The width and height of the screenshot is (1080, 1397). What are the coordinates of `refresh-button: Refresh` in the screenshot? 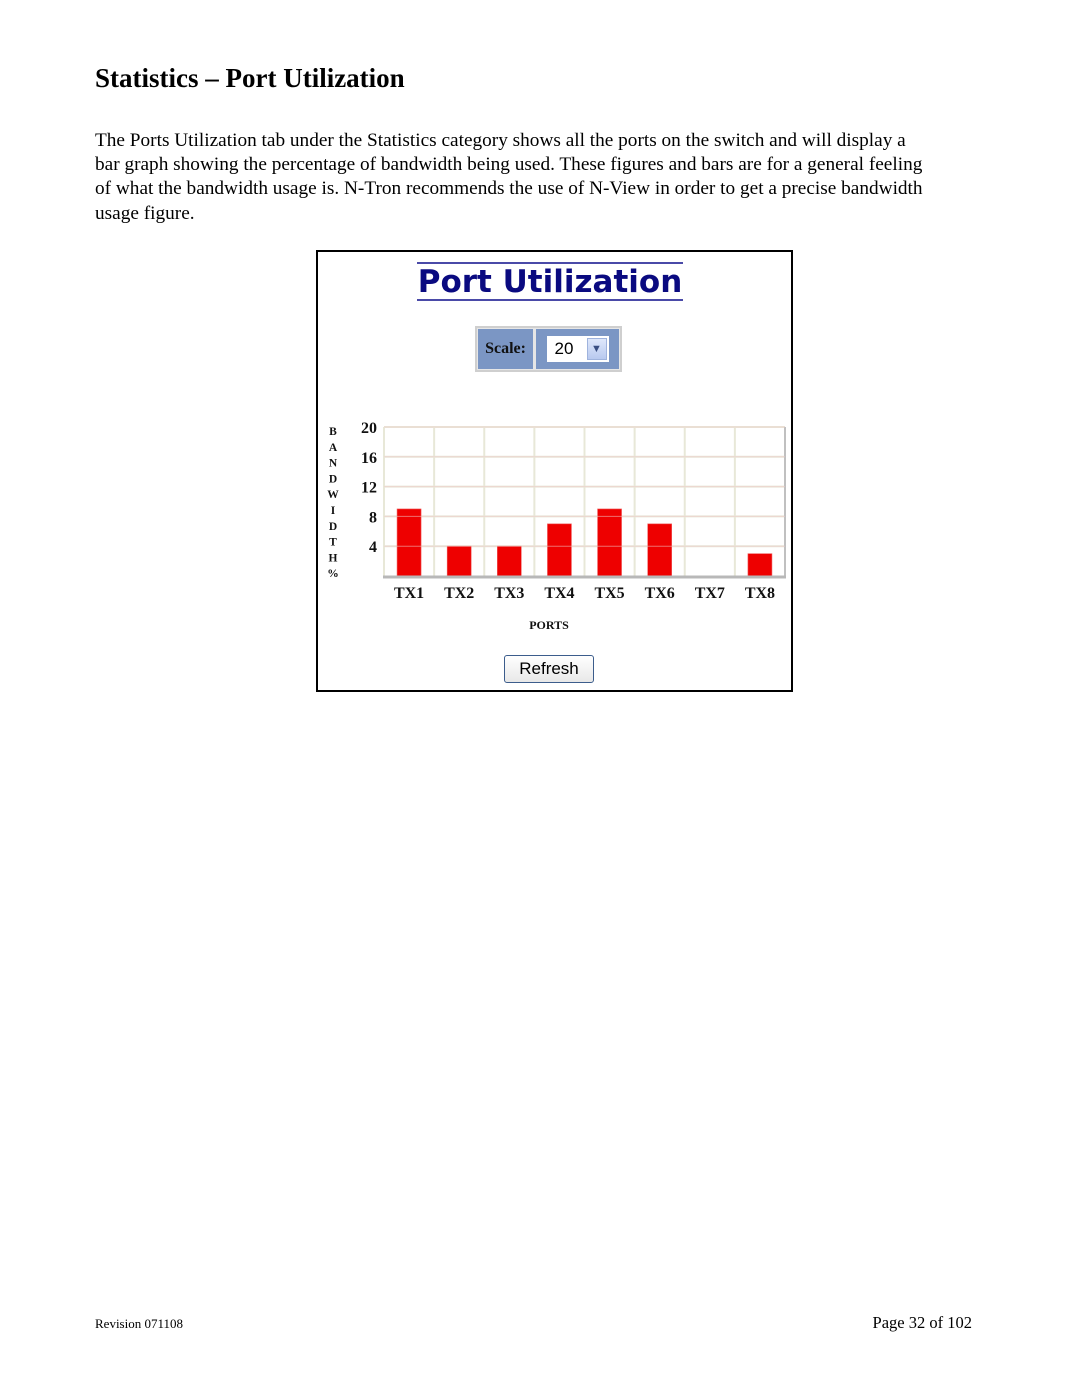 It's located at (549, 669).